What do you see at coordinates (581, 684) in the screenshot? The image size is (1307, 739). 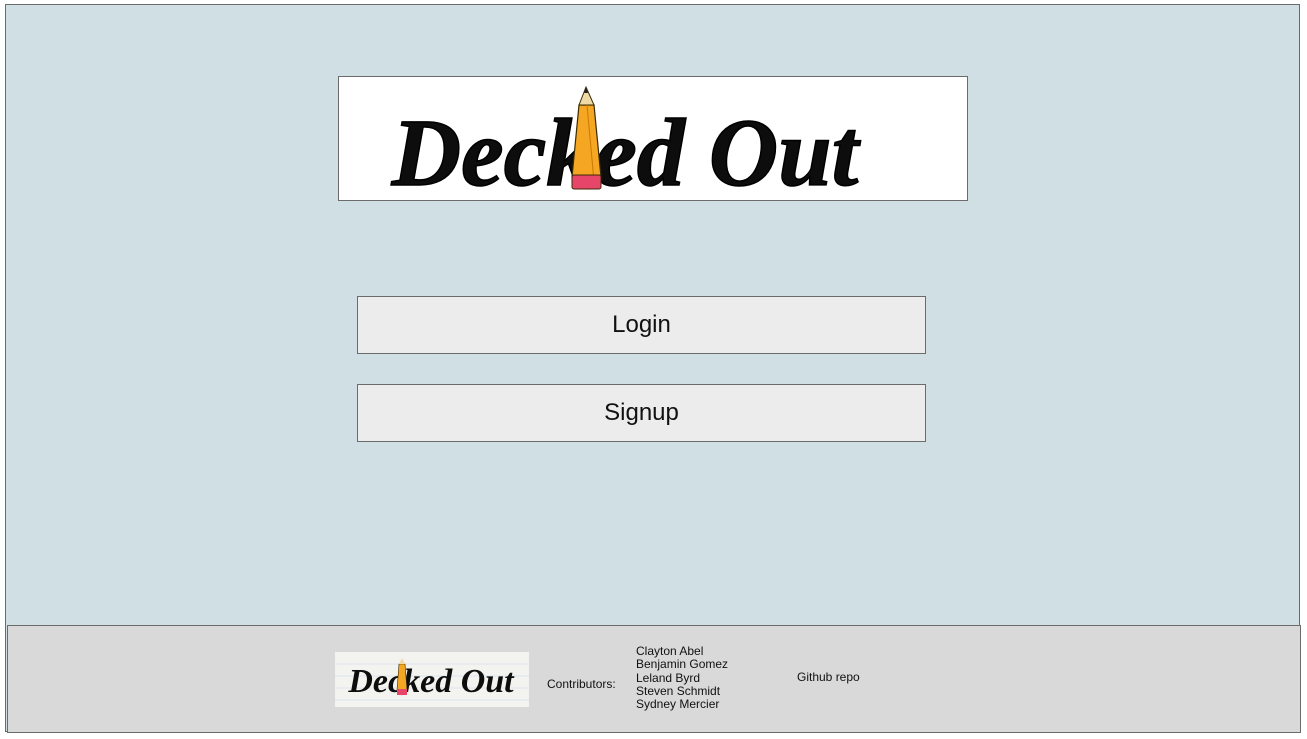 I see `contributors-label: Contributors:` at bounding box center [581, 684].